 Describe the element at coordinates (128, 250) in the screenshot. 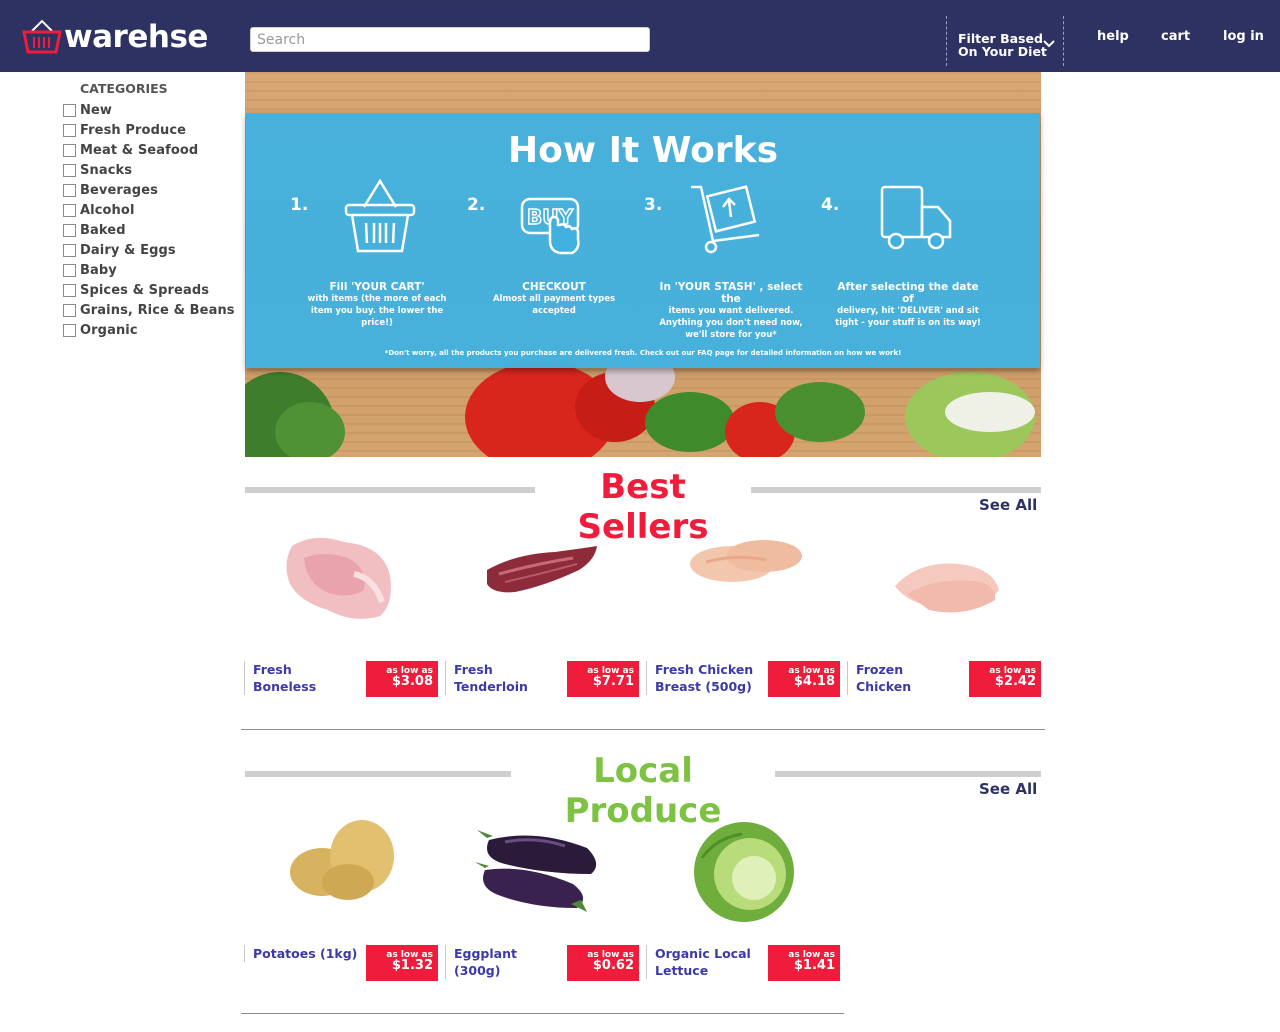

I see `category-label: Dairy & Eggs` at that location.